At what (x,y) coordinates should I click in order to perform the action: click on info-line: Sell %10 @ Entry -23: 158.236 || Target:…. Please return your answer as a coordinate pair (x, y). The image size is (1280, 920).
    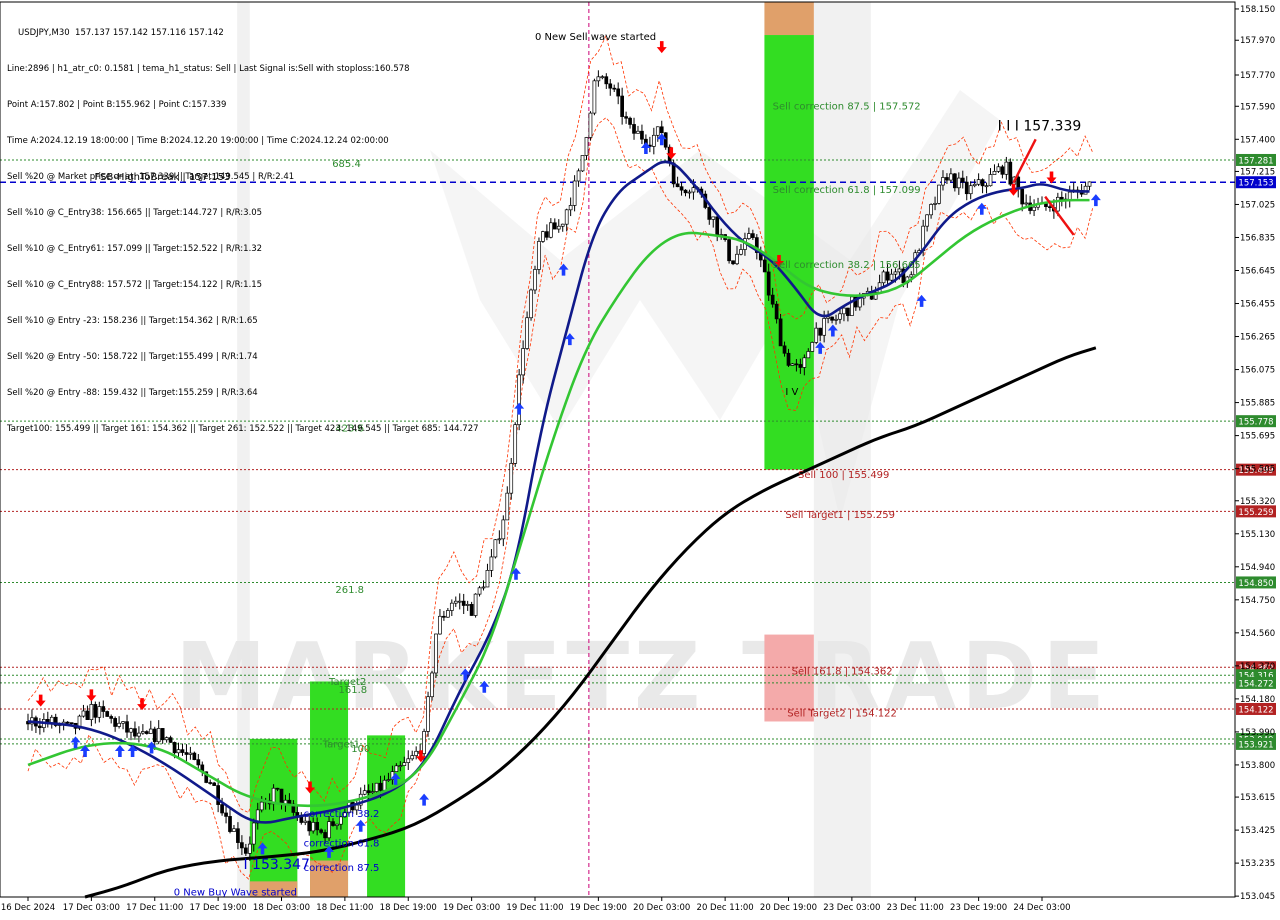
    Looking at the image, I should click on (132, 321).